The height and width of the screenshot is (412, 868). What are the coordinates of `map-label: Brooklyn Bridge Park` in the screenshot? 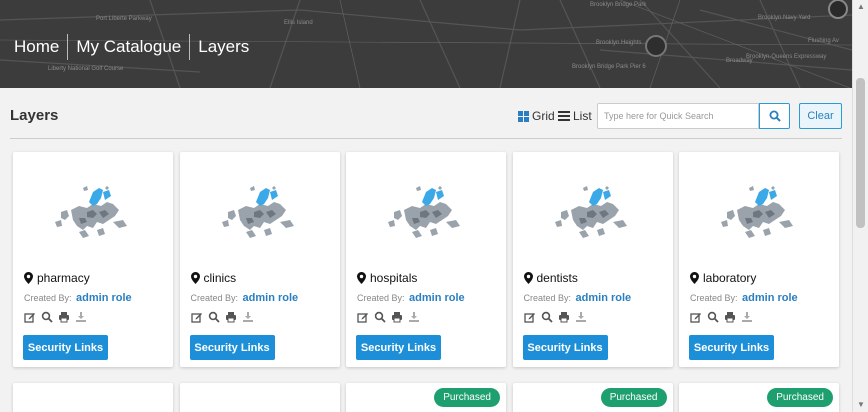 It's located at (618, 5).